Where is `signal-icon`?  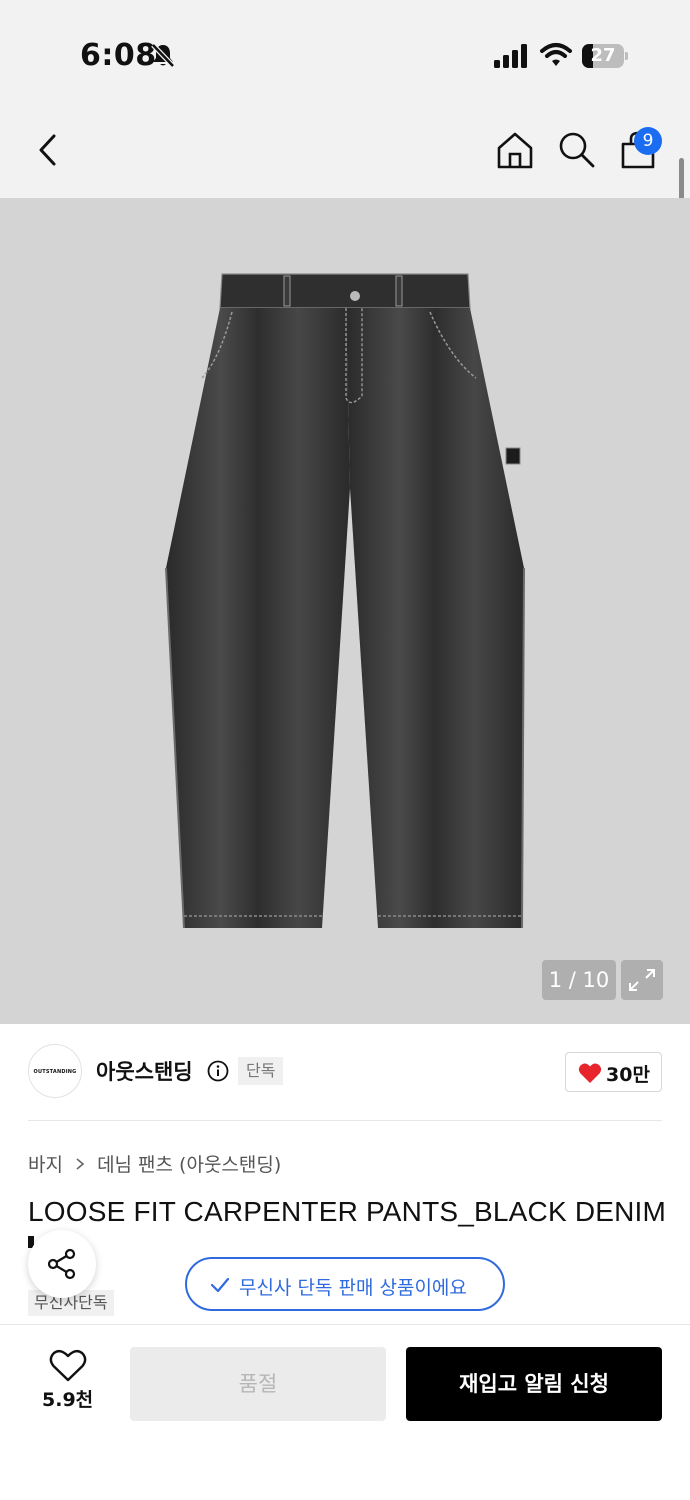 signal-icon is located at coordinates (510, 56).